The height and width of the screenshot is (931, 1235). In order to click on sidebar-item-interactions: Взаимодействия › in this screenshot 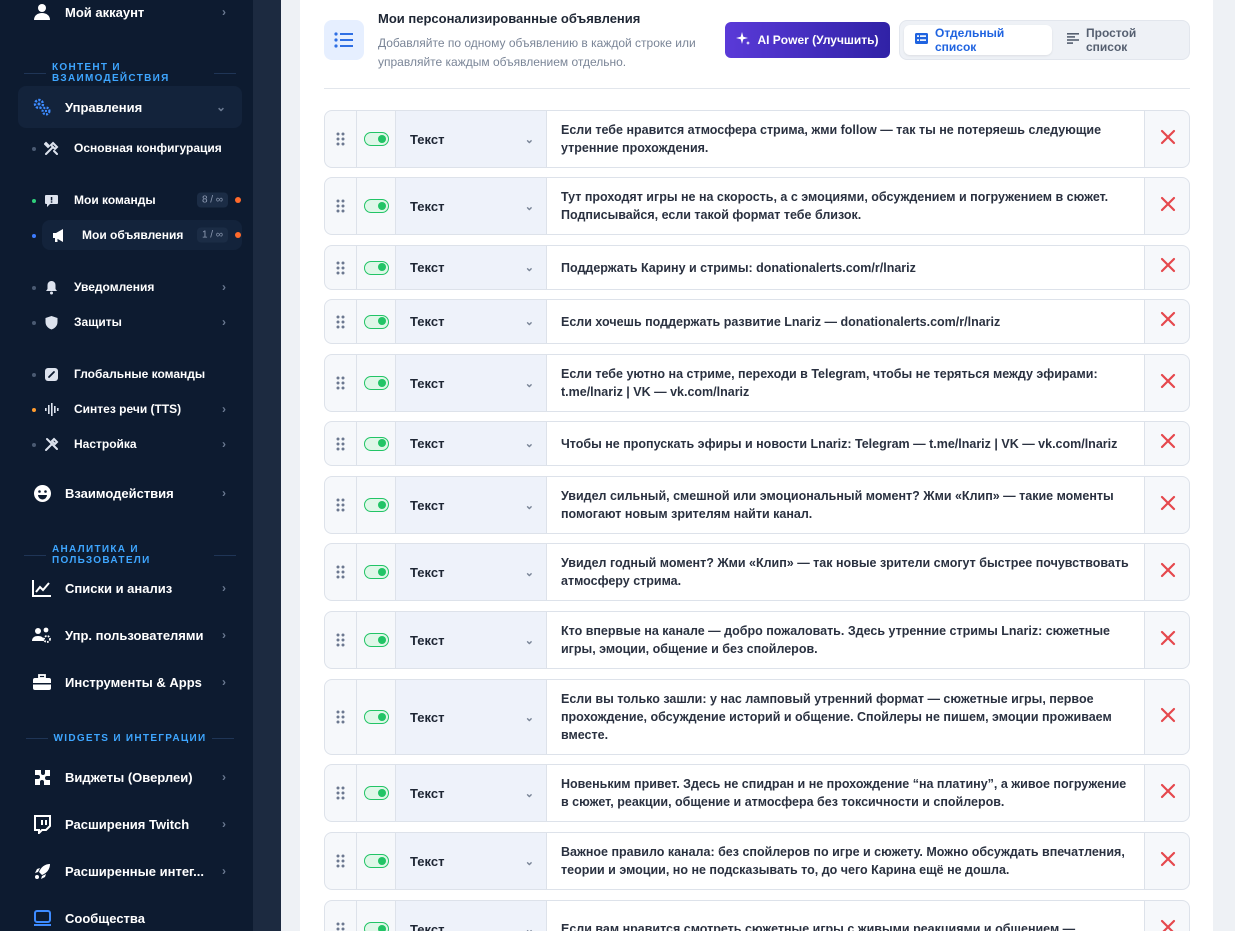, I will do `click(130, 493)`.